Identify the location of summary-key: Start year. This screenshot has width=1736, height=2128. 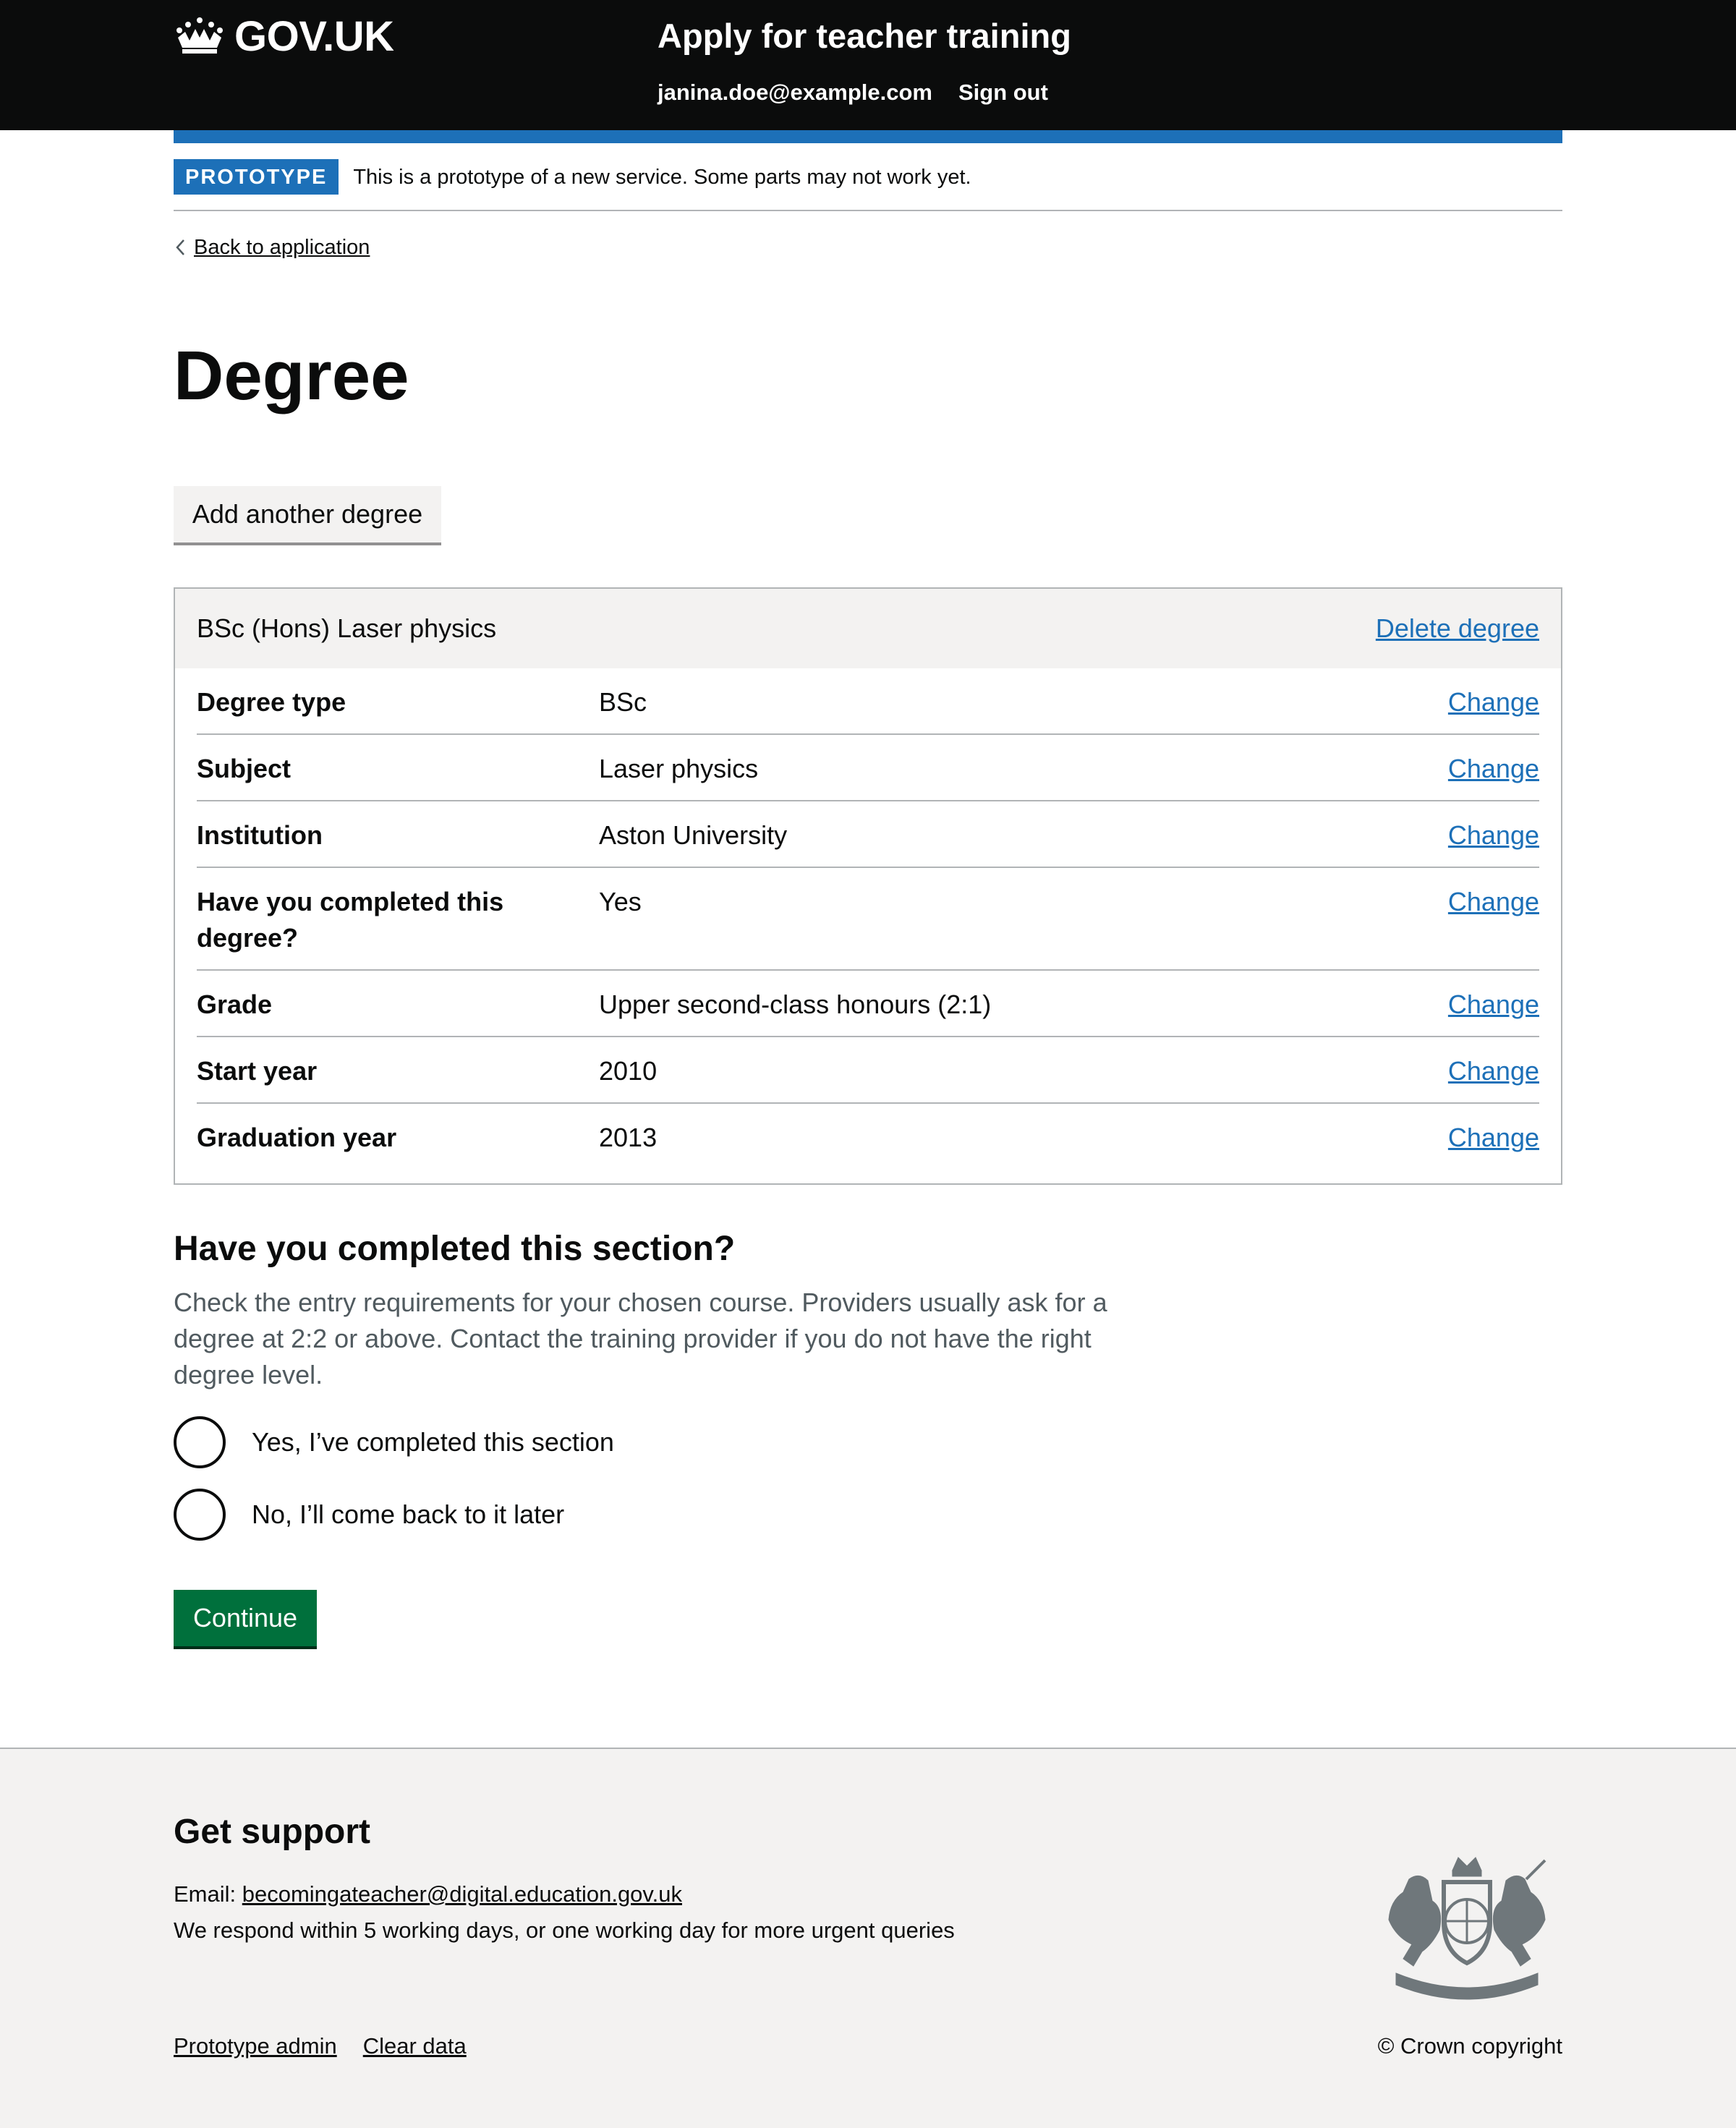
(257, 1071).